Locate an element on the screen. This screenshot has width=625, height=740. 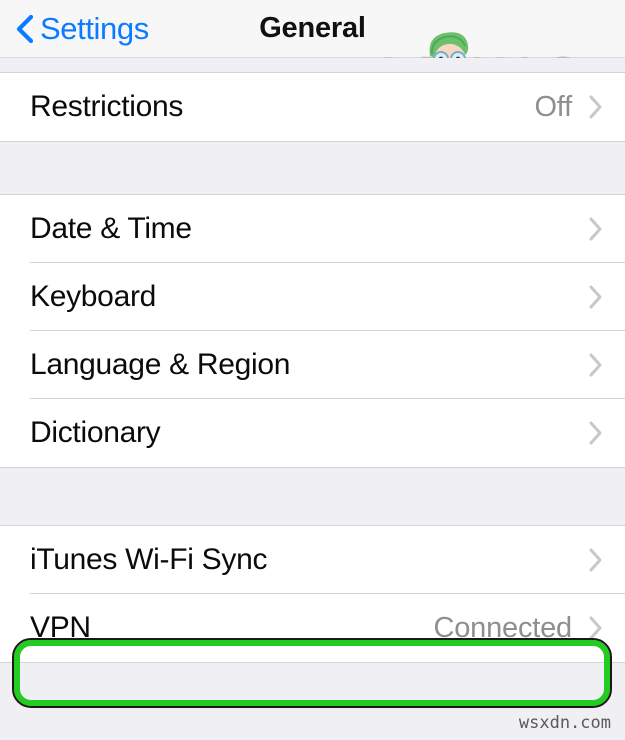
settings-row-keyboard: Keyboard is located at coordinates (312, 297).